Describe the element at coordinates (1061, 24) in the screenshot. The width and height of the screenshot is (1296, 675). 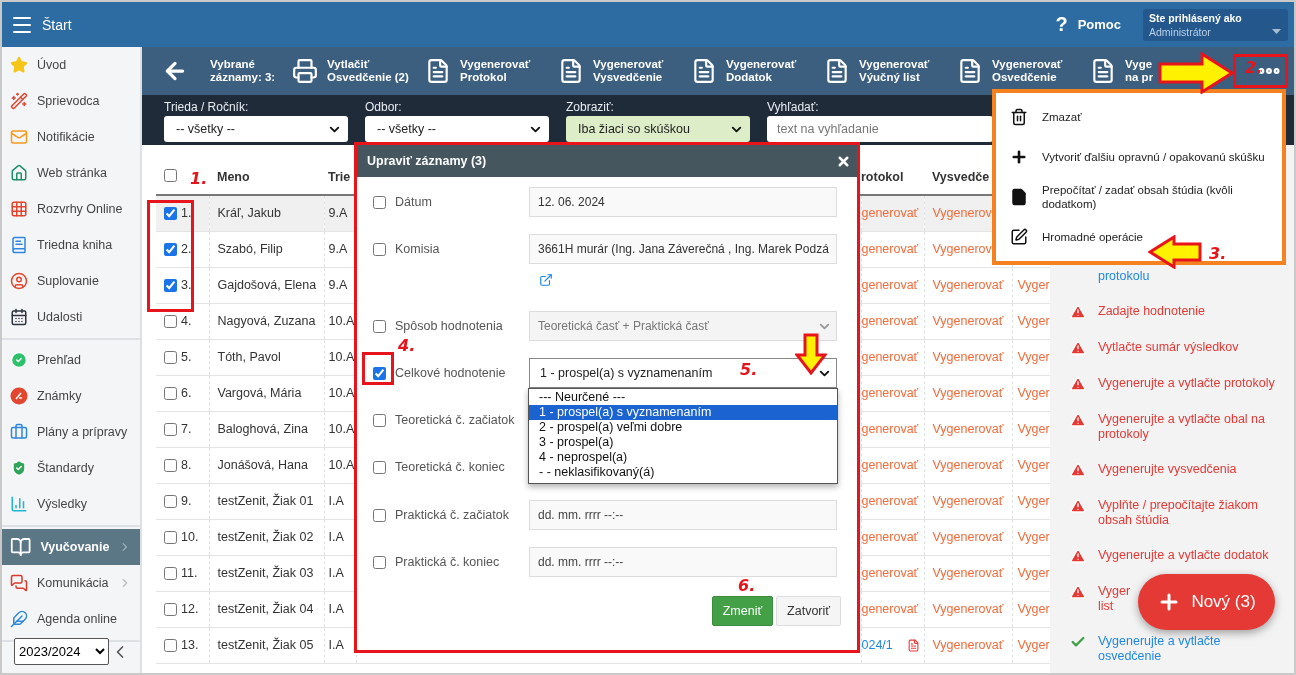
I see `help-icon: ?` at that location.